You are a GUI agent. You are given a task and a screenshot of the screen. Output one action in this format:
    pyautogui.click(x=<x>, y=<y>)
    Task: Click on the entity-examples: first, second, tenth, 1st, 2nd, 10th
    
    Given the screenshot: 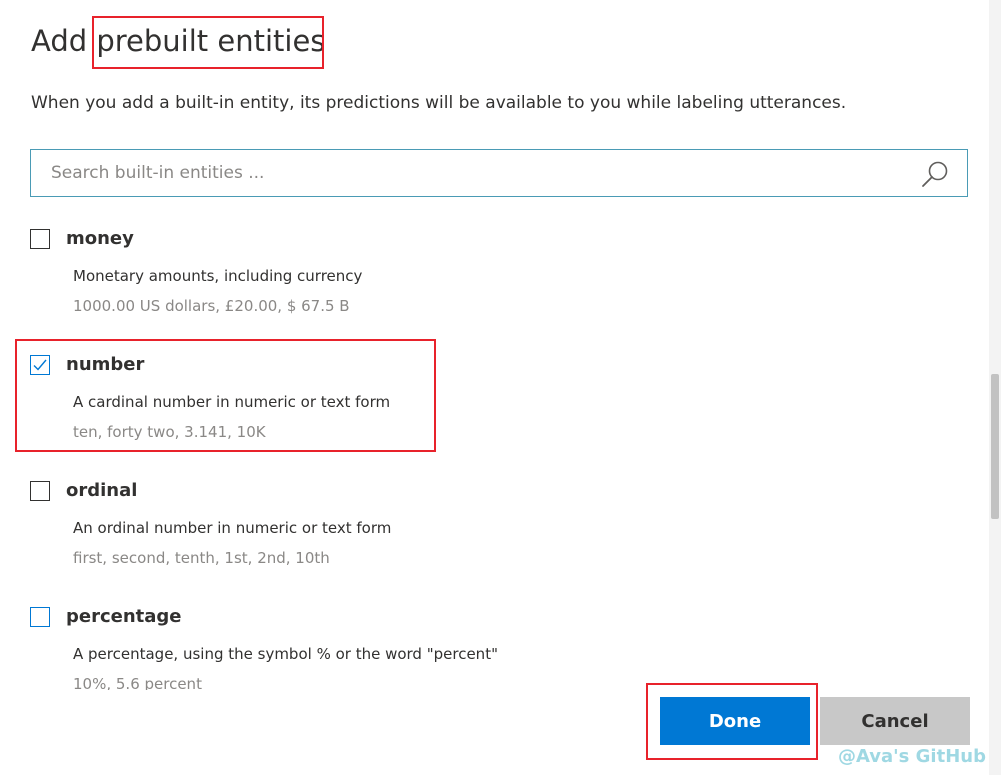 What is the action you would take?
    pyautogui.click(x=201, y=558)
    